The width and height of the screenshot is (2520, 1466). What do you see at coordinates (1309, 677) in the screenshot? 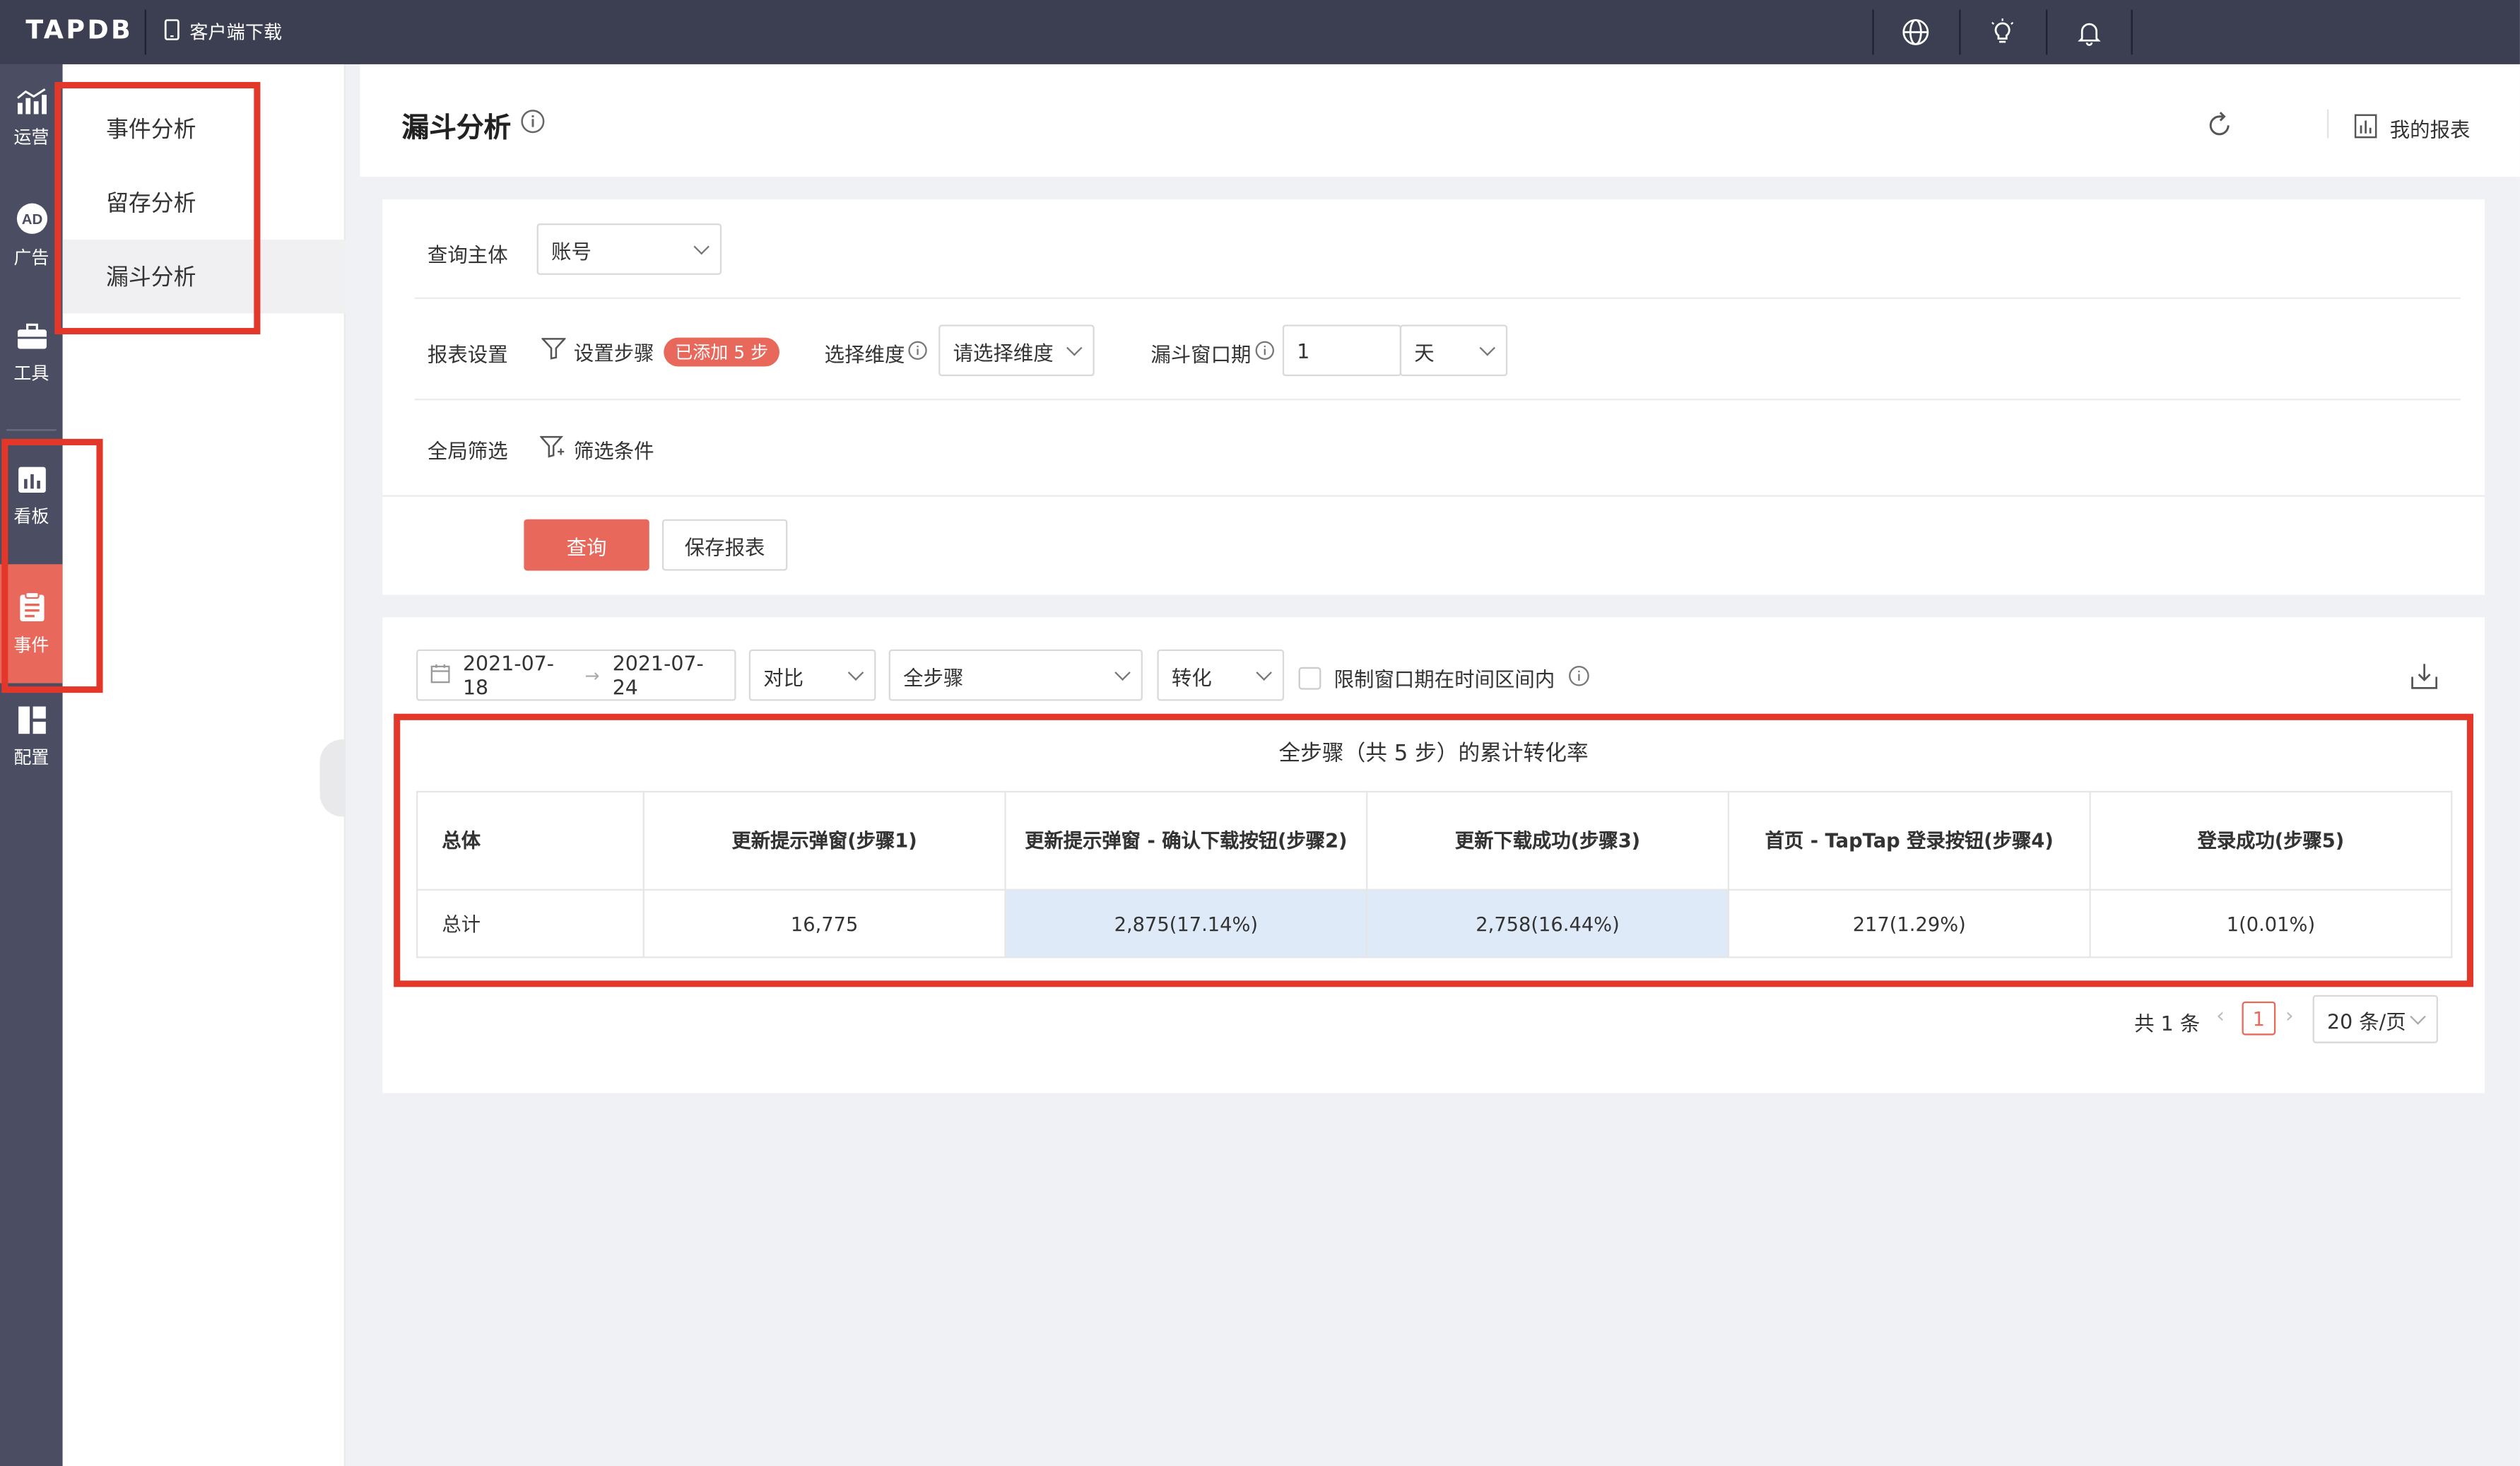
I see `checkbox` at bounding box center [1309, 677].